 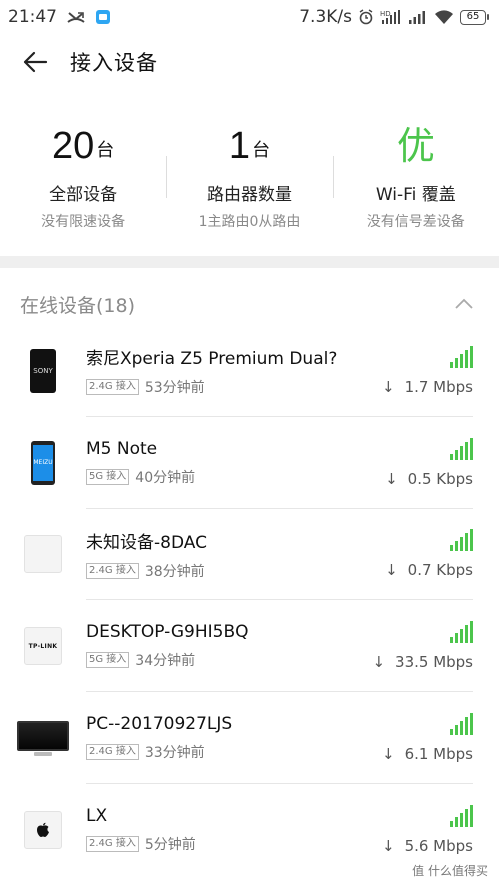 What do you see at coordinates (325, 17) in the screenshot?
I see `net-speed: 7.3K/s` at bounding box center [325, 17].